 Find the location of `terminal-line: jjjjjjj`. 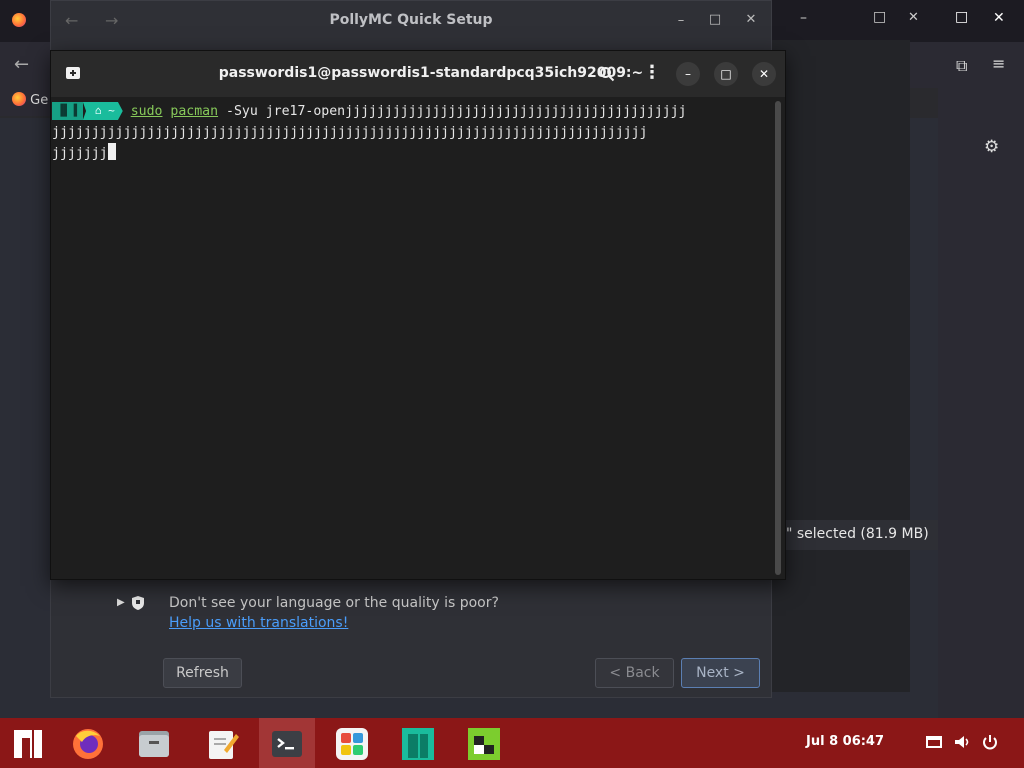

terminal-line: jjjjjjj is located at coordinates (412, 153).